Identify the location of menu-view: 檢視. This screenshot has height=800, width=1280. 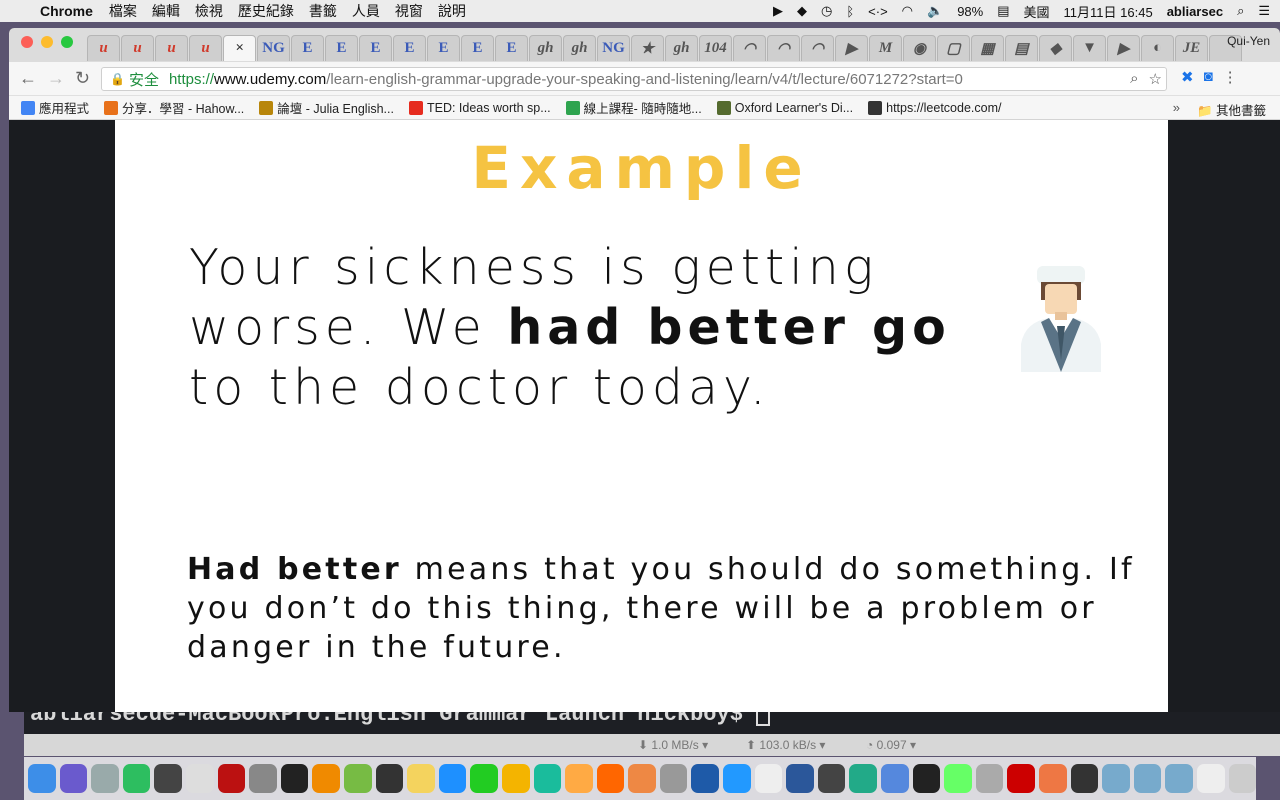
(209, 11).